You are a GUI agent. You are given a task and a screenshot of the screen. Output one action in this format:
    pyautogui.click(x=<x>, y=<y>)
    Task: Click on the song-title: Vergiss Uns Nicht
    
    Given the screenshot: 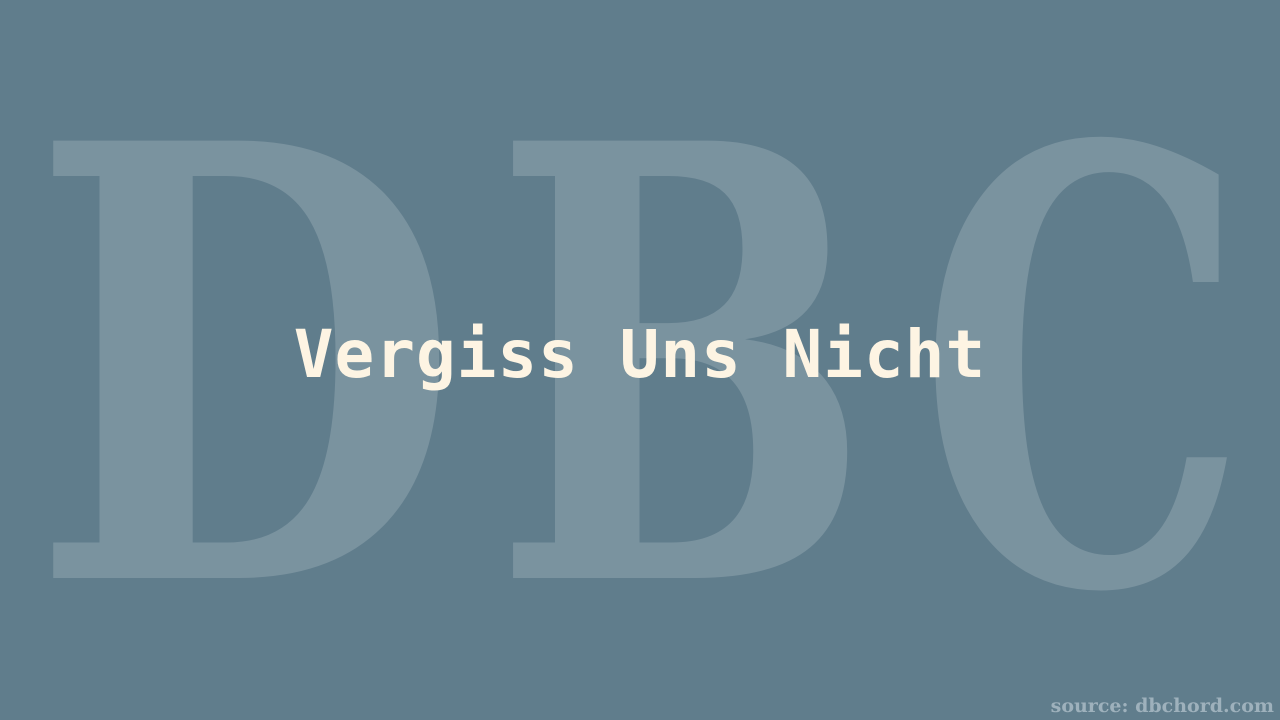 What is the action you would take?
    pyautogui.click(x=640, y=354)
    